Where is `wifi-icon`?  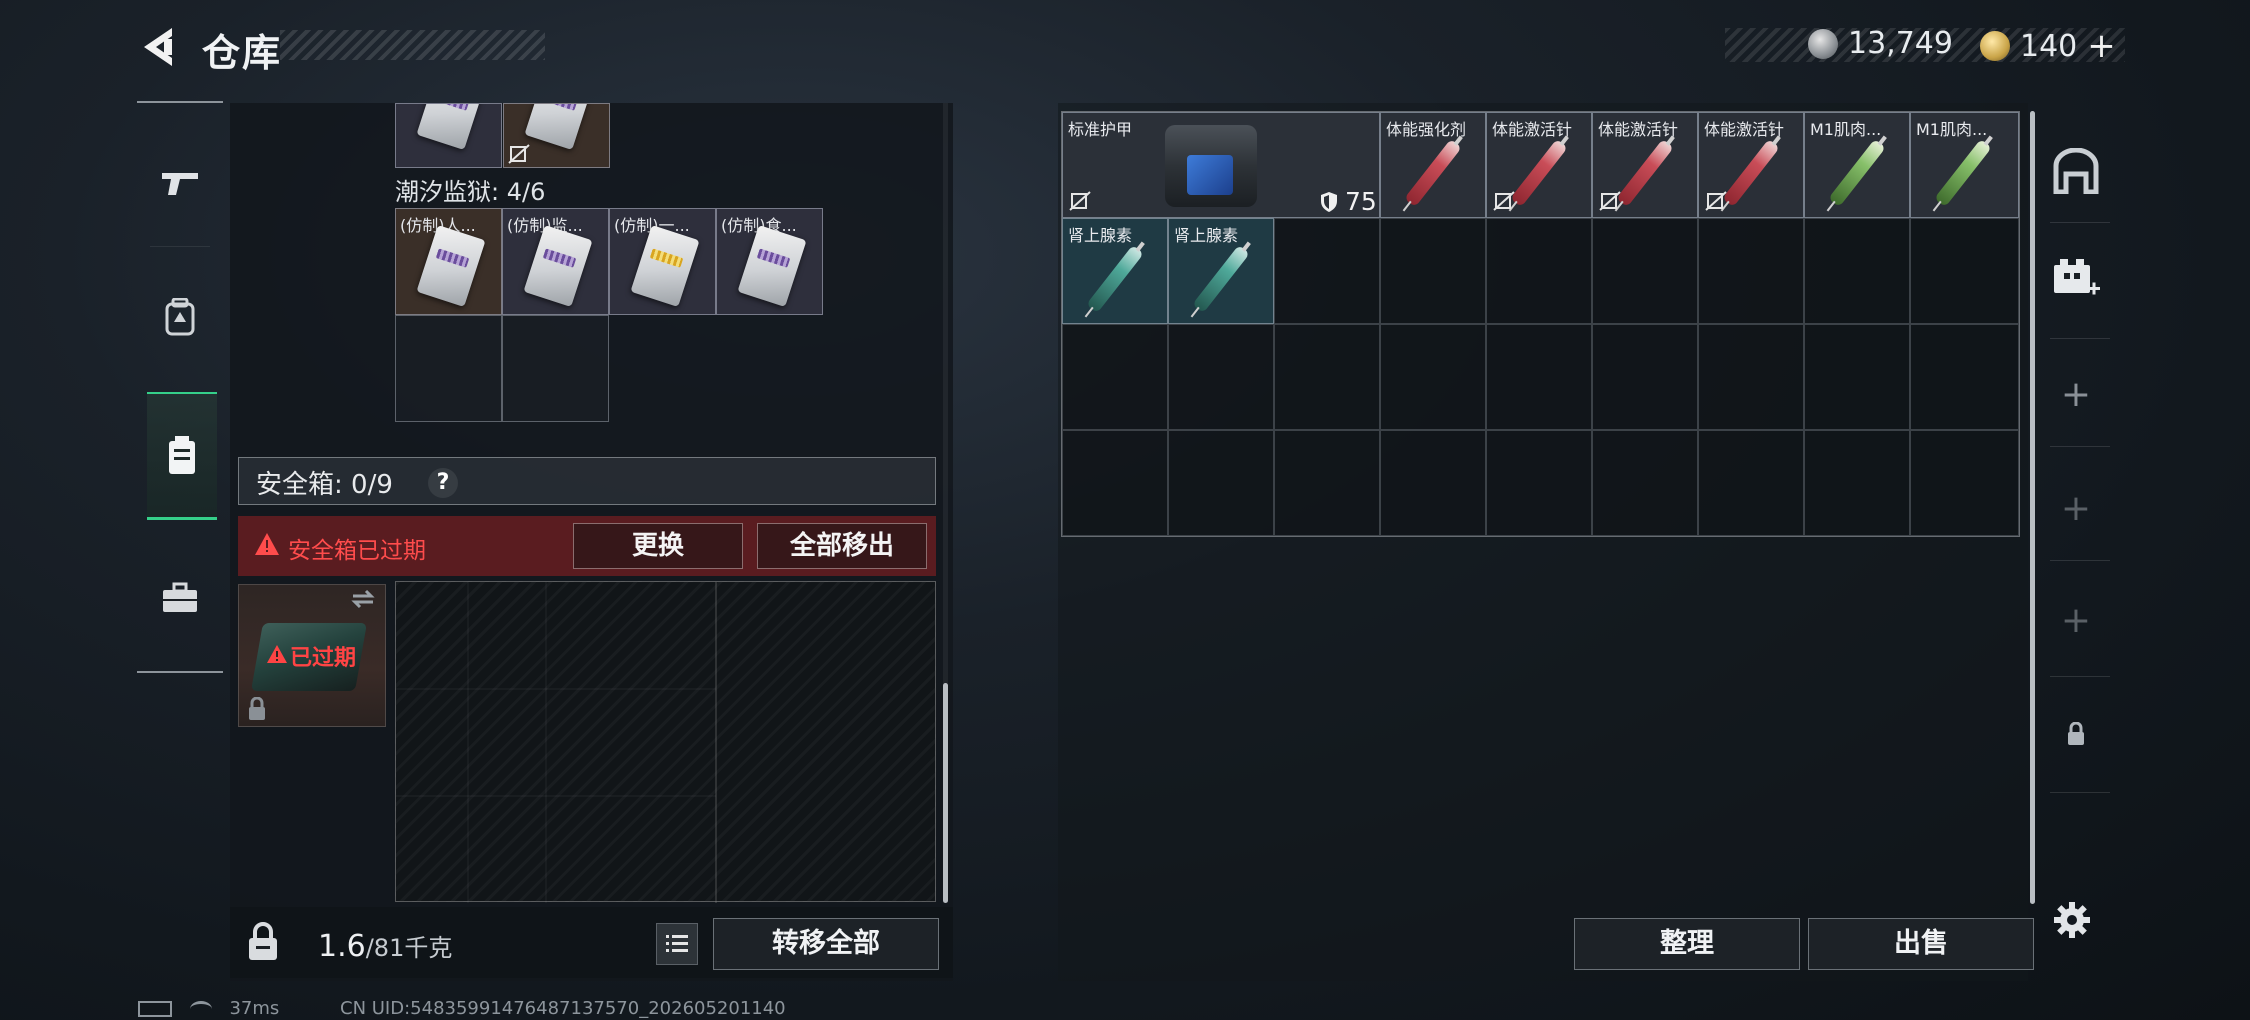 wifi-icon is located at coordinates (200, 1009).